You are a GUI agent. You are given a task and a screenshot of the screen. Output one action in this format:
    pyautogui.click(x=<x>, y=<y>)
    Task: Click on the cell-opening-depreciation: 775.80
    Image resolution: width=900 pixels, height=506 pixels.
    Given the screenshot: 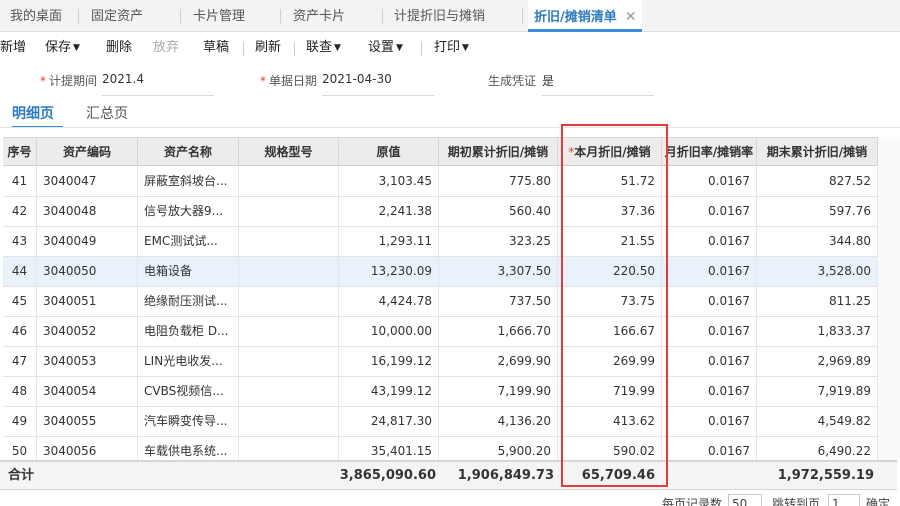 What is the action you would take?
    pyautogui.click(x=498, y=181)
    